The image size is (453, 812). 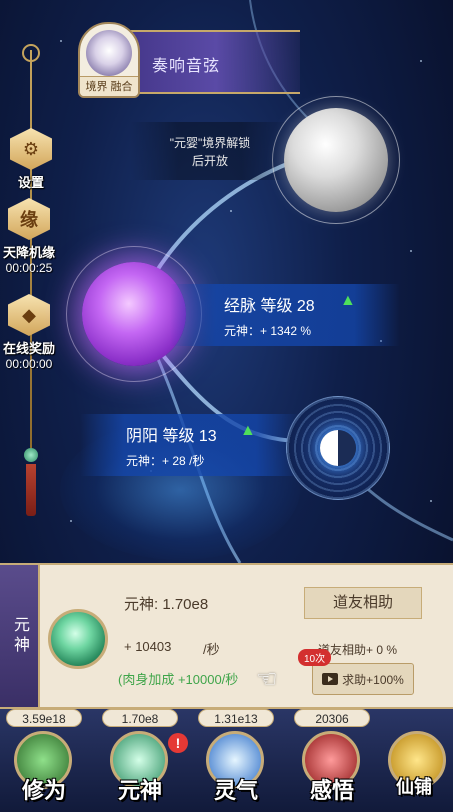 I want to click on spirit-total: 元神: 1.70e8, so click(x=166, y=604).